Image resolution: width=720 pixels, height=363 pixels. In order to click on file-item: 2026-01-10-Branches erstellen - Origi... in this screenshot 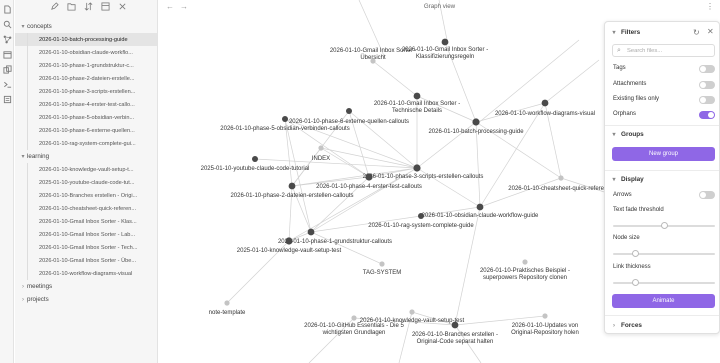, I will do `click(86, 195)`.